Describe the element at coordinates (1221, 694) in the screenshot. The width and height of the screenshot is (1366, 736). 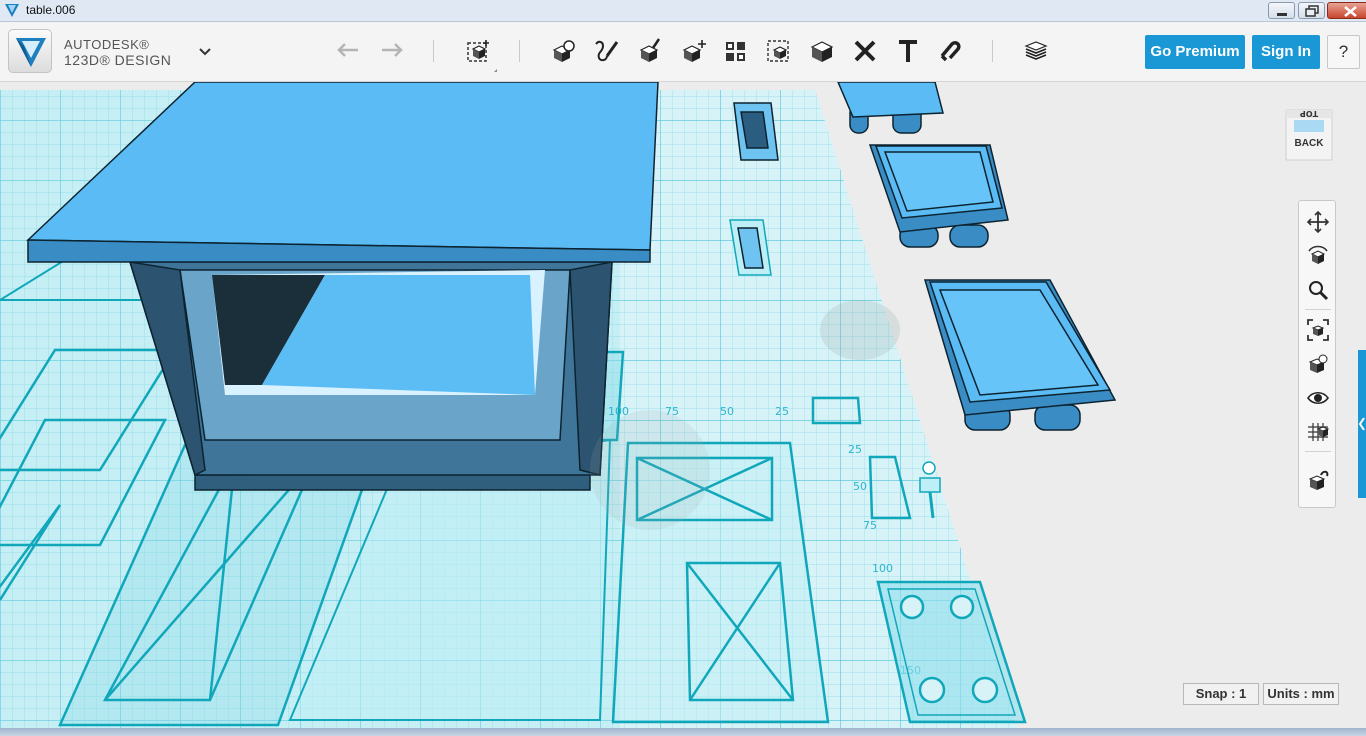
I see `snap-setting: Snap : 1` at that location.